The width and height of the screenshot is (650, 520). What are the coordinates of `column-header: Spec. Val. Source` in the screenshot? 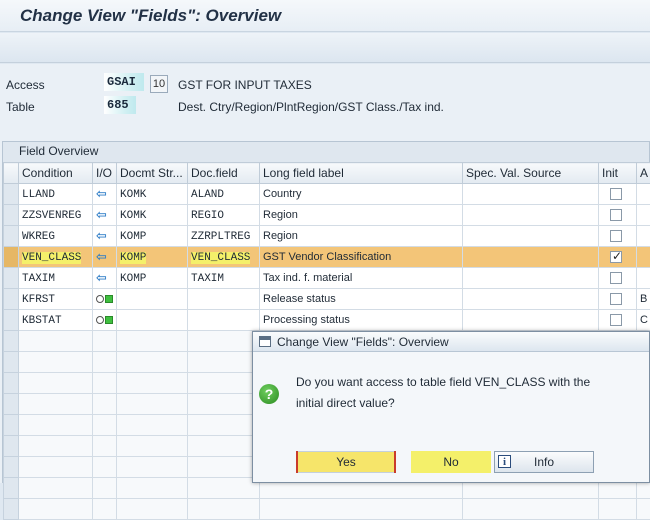 It's located at (531, 173).